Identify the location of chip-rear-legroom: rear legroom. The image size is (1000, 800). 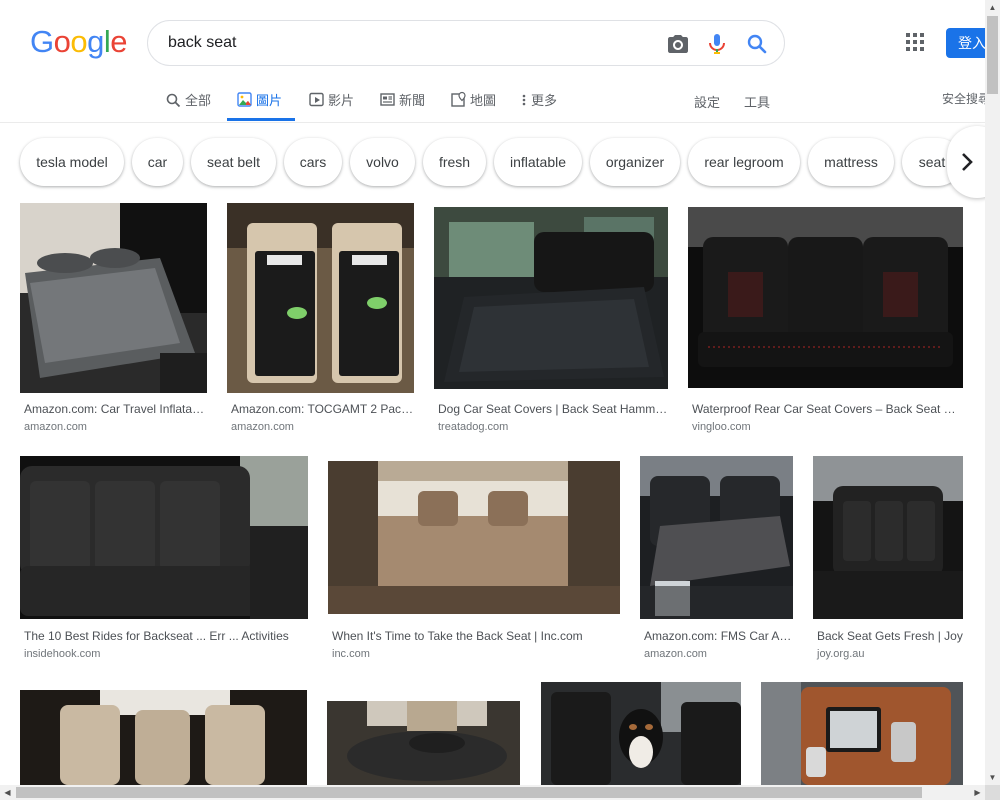
(744, 162).